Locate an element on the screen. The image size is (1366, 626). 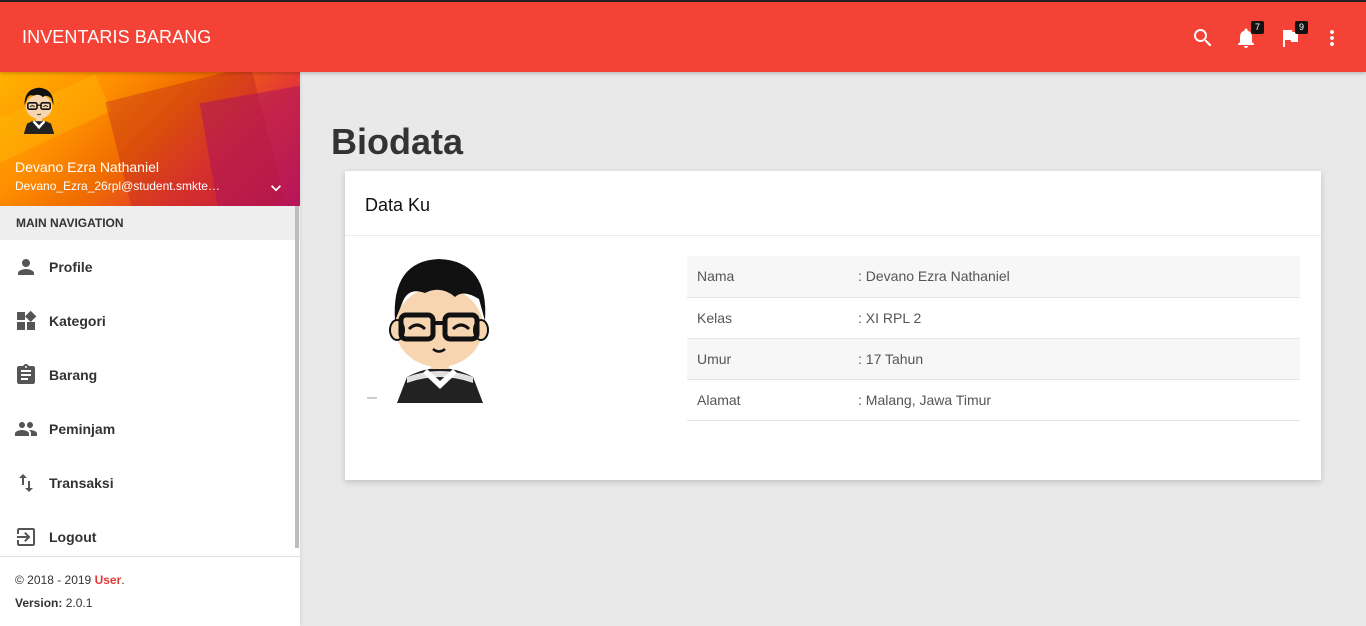
card-title: Data Ku is located at coordinates (833, 203).